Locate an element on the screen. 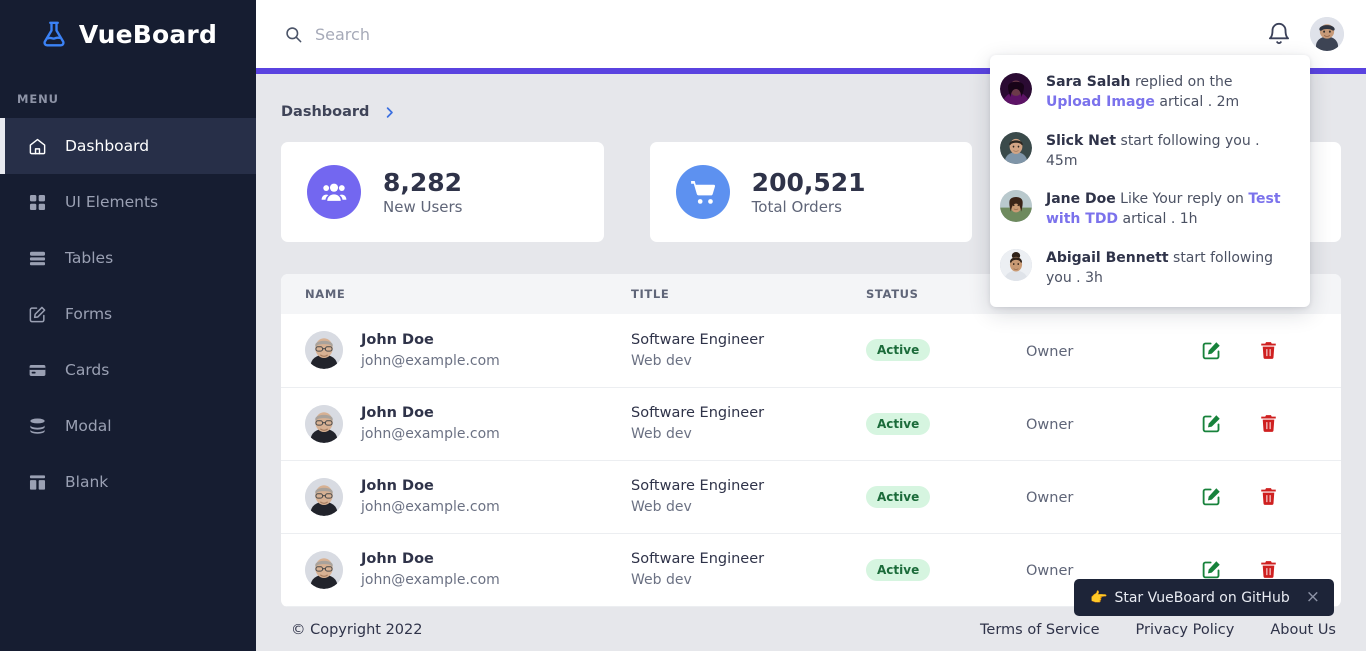  layers-icon is located at coordinates (37, 426).